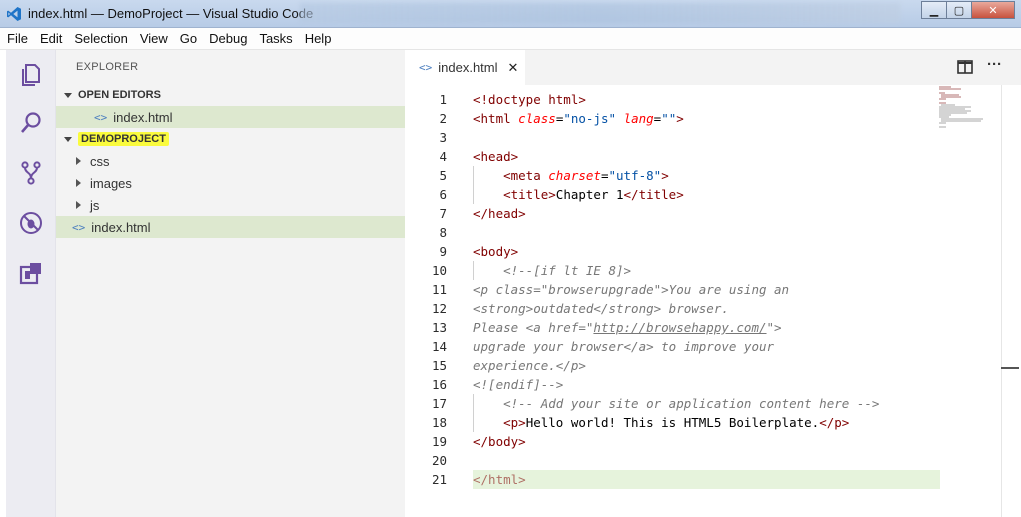 Image resolution: width=1021 pixels, height=517 pixels. What do you see at coordinates (31, 273) in the screenshot?
I see `extensions-icon` at bounding box center [31, 273].